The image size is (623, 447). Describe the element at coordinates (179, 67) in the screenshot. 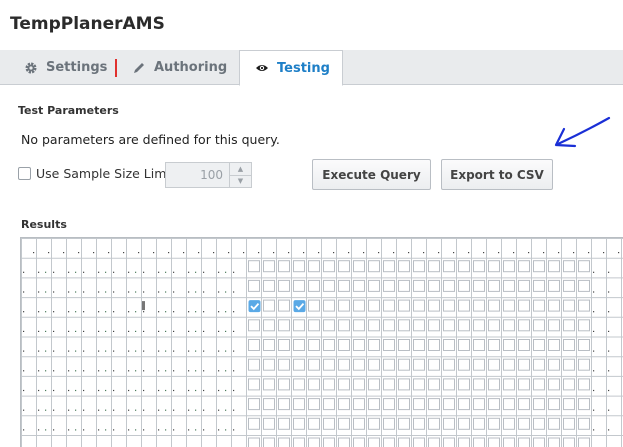

I see `tab-authoring: Authoring` at that location.